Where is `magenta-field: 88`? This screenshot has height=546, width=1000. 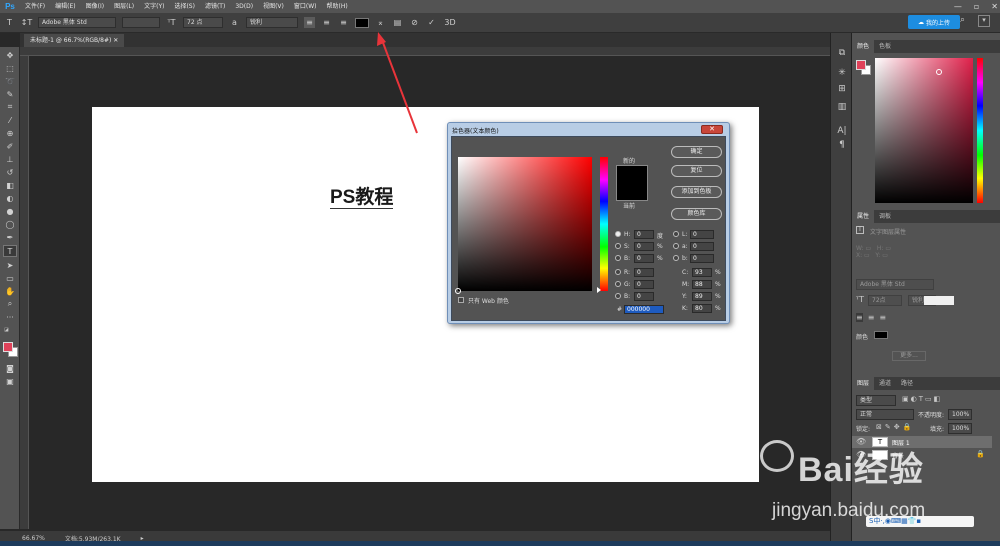 magenta-field: 88 is located at coordinates (702, 284).